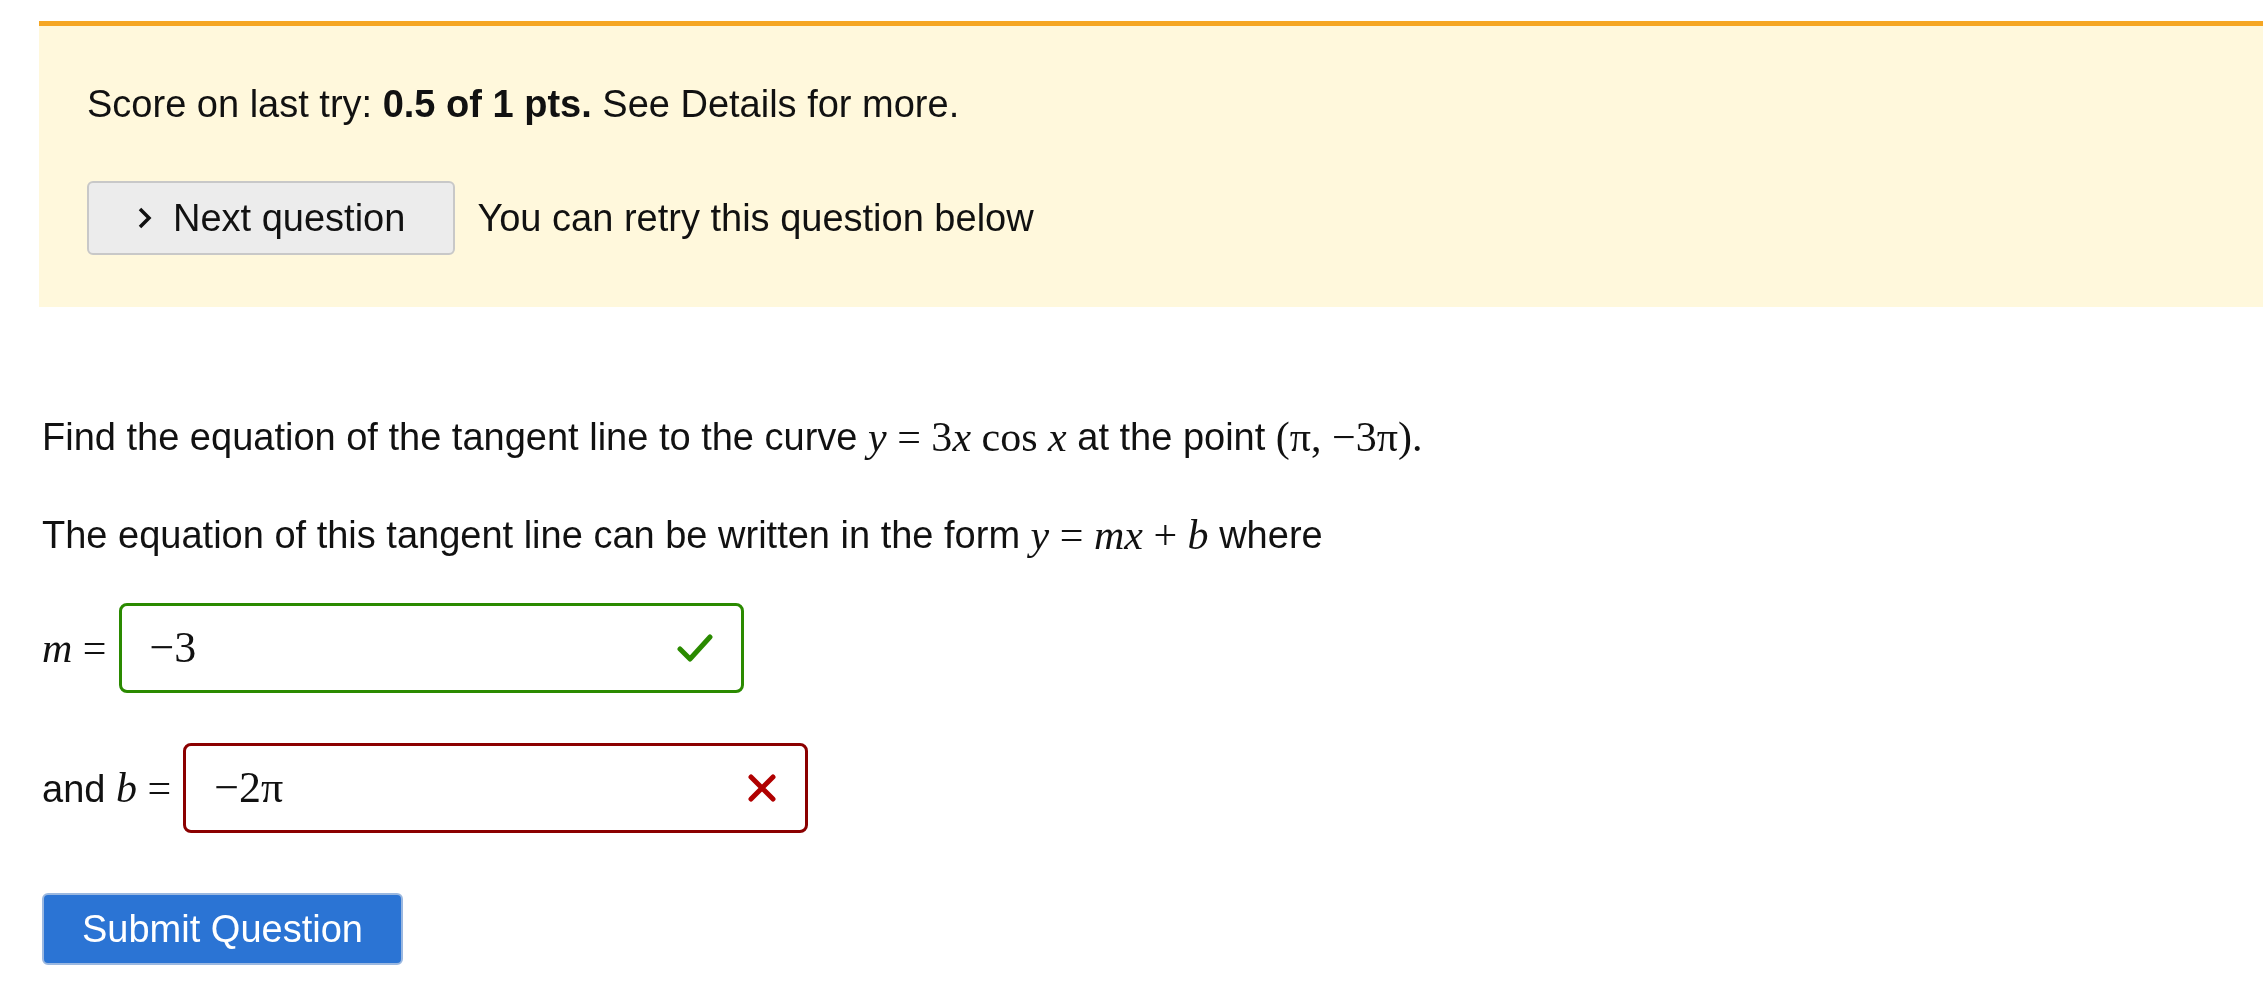 This screenshot has height=989, width=2263. I want to click on answer-label: m =, so click(74, 648).